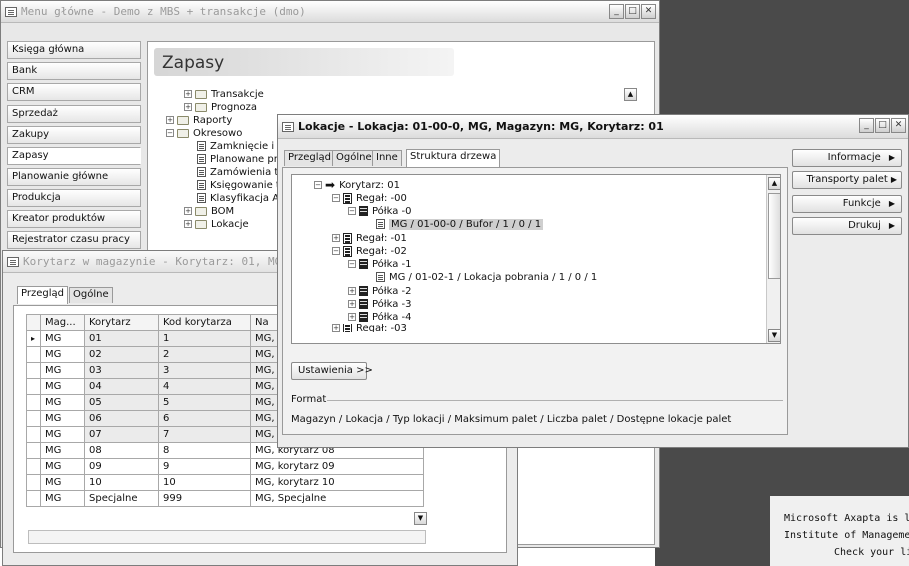 This screenshot has width=909, height=566. I want to click on tree-item: − Półka -0, so click(380, 211).